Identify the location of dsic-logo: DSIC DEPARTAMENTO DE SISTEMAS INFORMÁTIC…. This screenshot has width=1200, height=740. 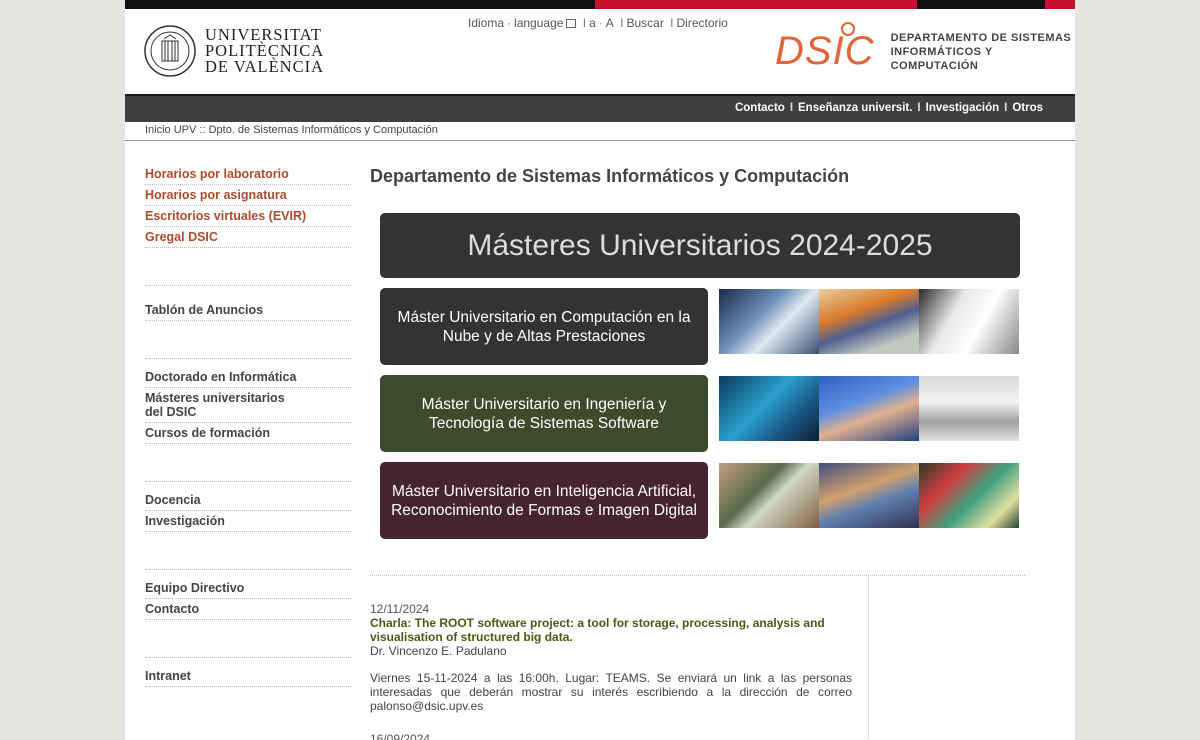
(925, 48).